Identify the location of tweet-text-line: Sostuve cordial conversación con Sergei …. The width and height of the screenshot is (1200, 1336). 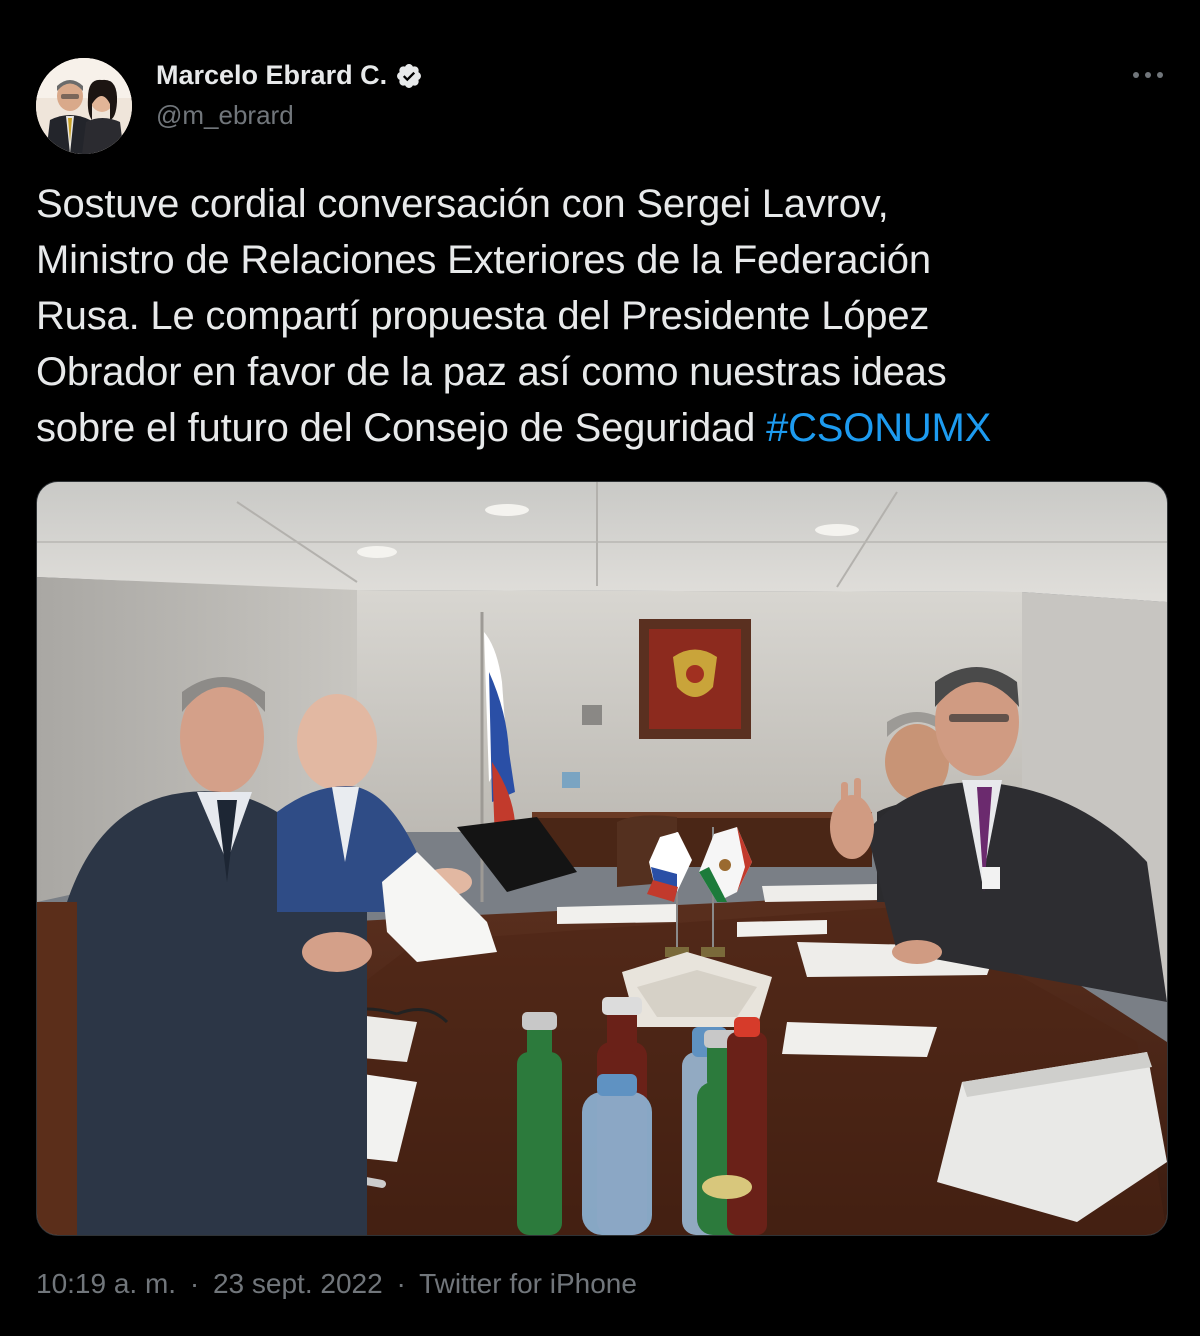
(462, 204).